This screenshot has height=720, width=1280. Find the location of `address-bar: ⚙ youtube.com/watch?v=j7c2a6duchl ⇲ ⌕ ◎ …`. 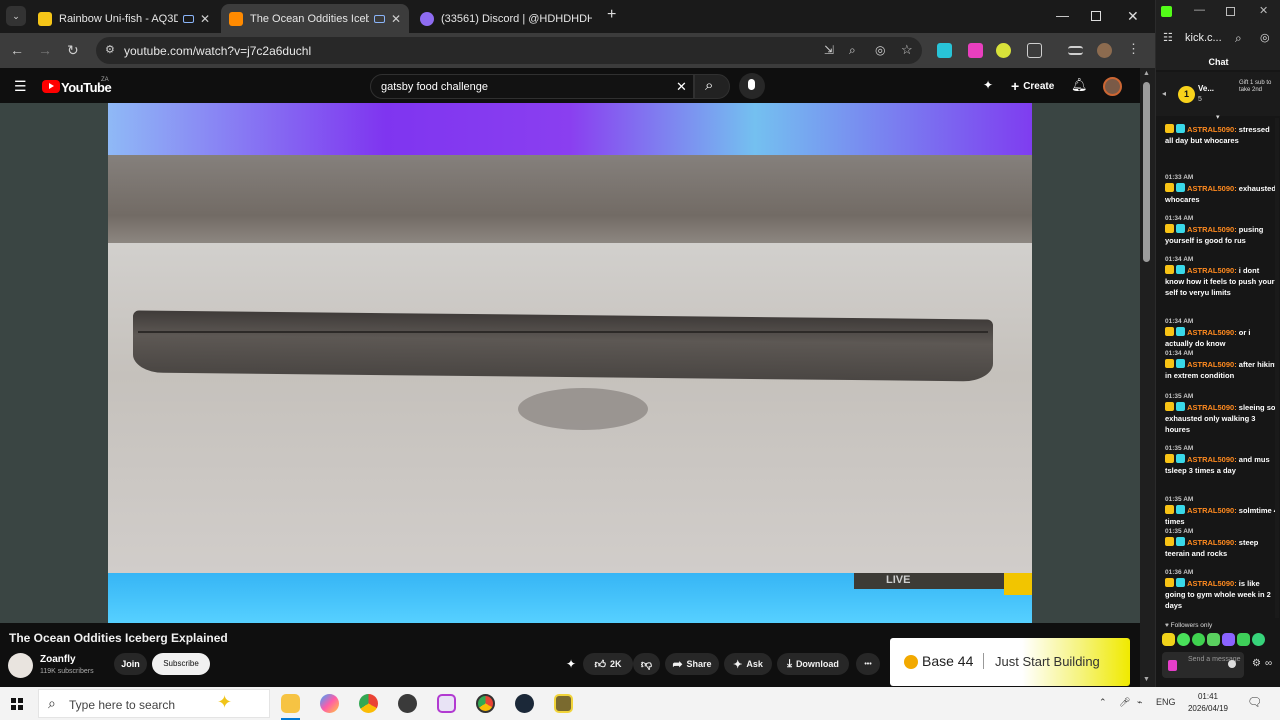

address-bar: ⚙ youtube.com/watch?v=j7c2a6duchl ⇲ ⌕ ◎ … is located at coordinates (509, 50).